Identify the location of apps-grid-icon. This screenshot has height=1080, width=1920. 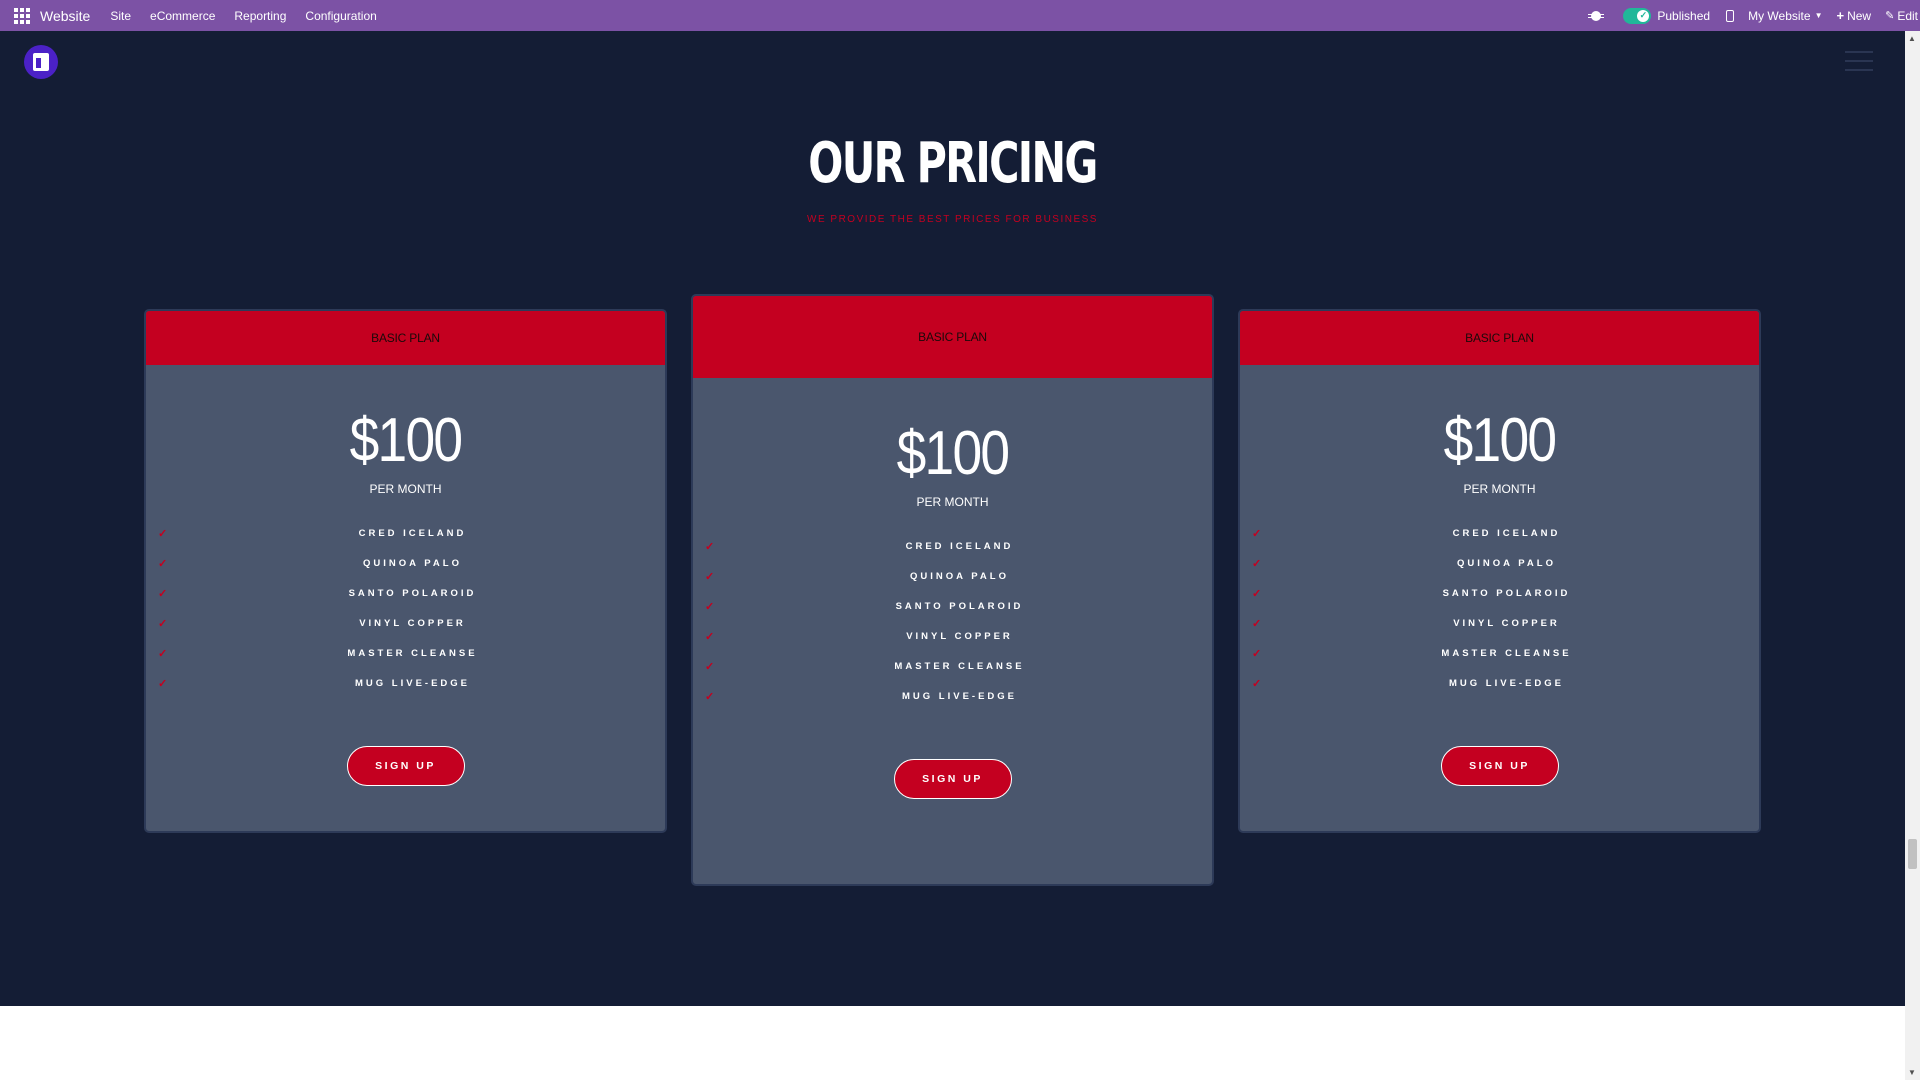
(22, 15).